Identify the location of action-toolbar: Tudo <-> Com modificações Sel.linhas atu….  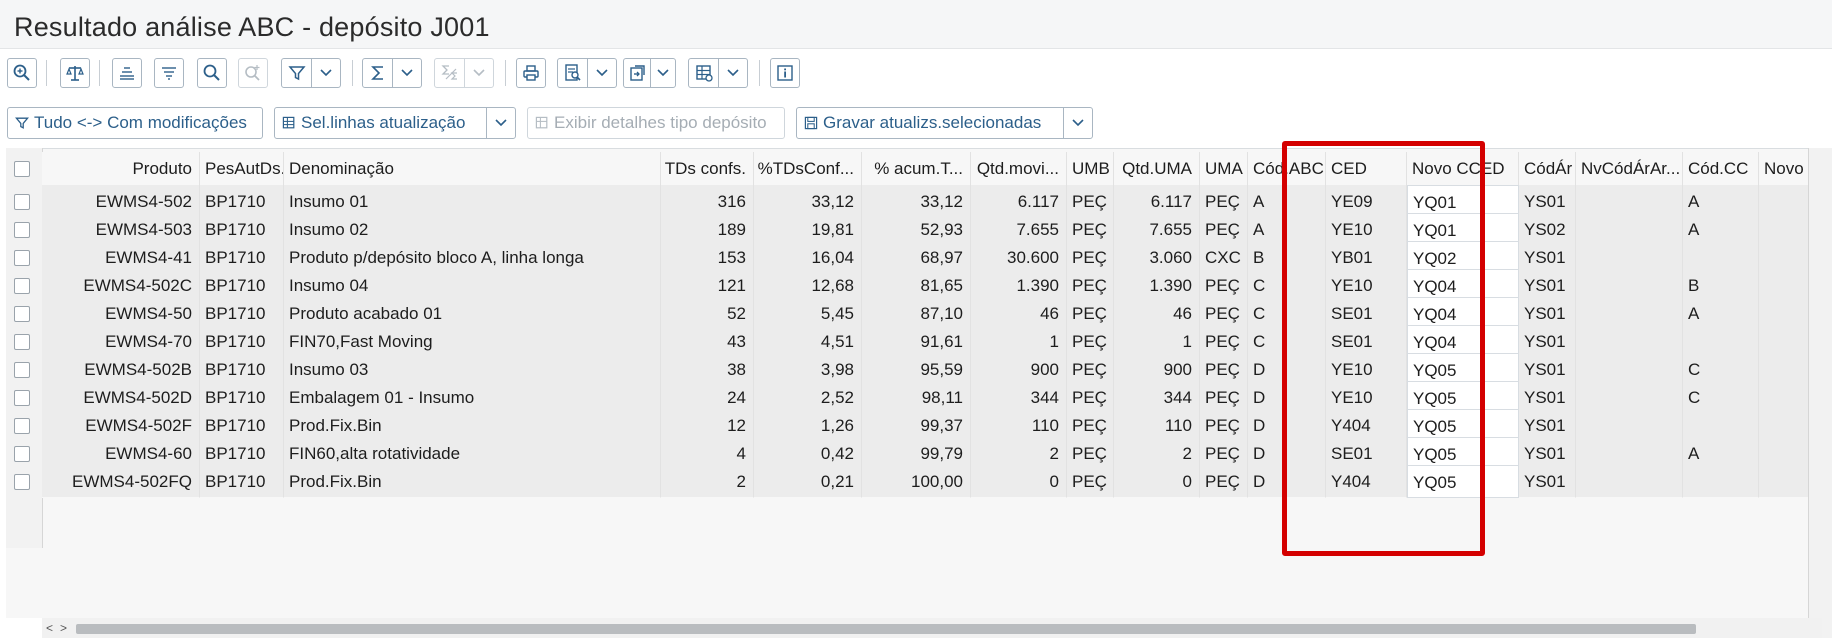
(916, 124).